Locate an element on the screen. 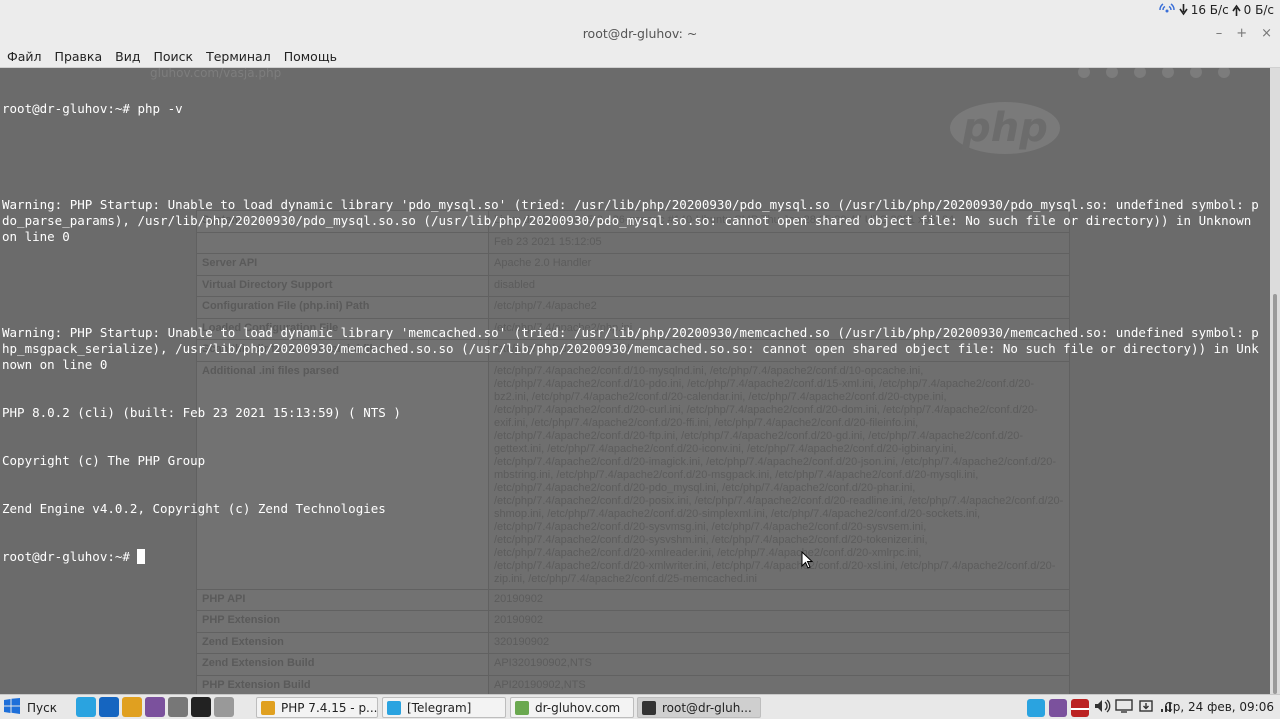 This screenshot has width=1280, height=719. display-icon is located at coordinates (1124, 707).